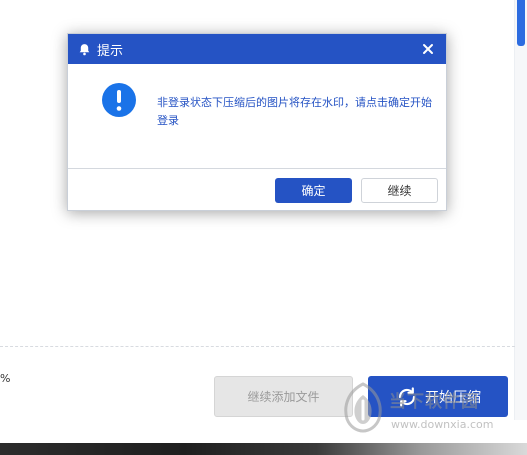 Image resolution: width=527 pixels, height=455 pixels. Describe the element at coordinates (257, 346) in the screenshot. I see `divider` at that location.